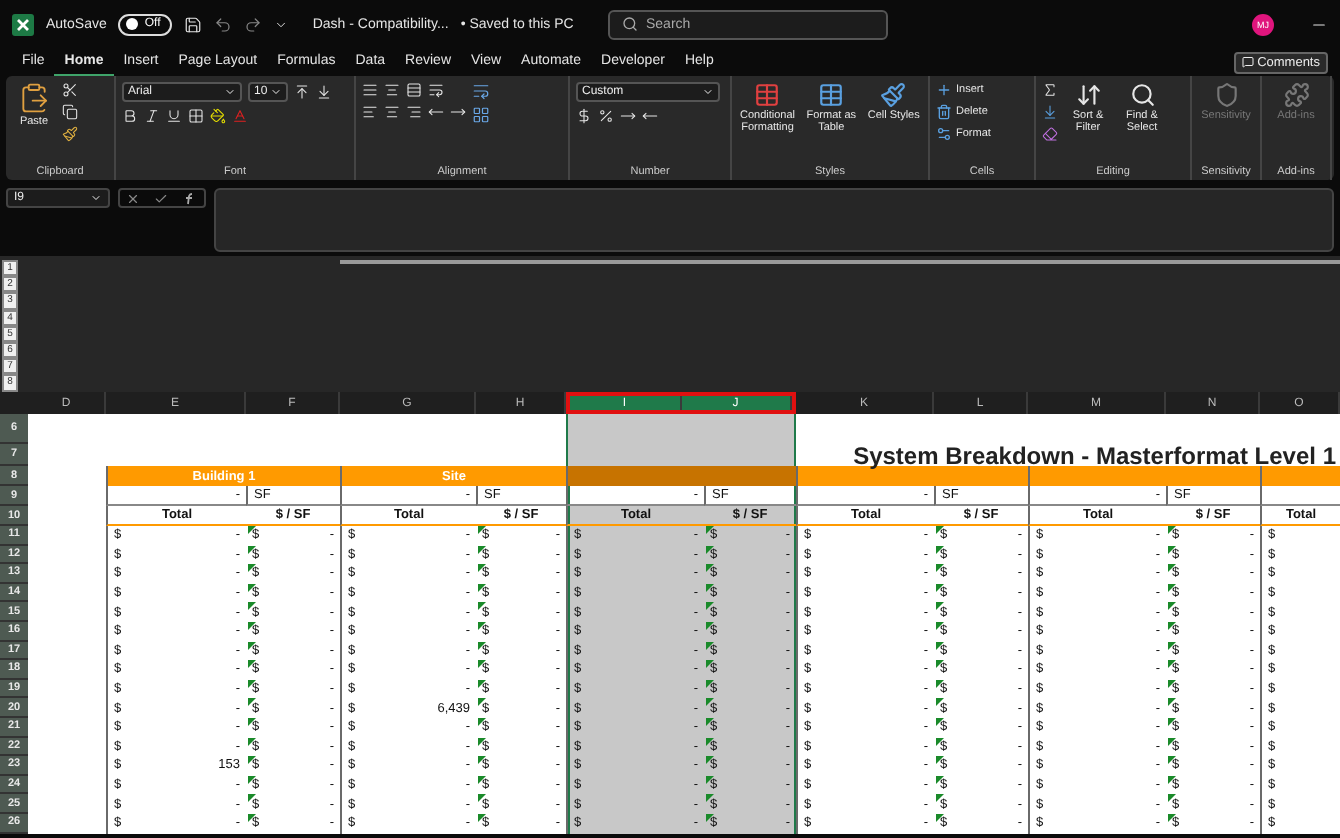 Image resolution: width=1340 pixels, height=838 pixels. I want to click on format-painter-icon, so click(70, 134).